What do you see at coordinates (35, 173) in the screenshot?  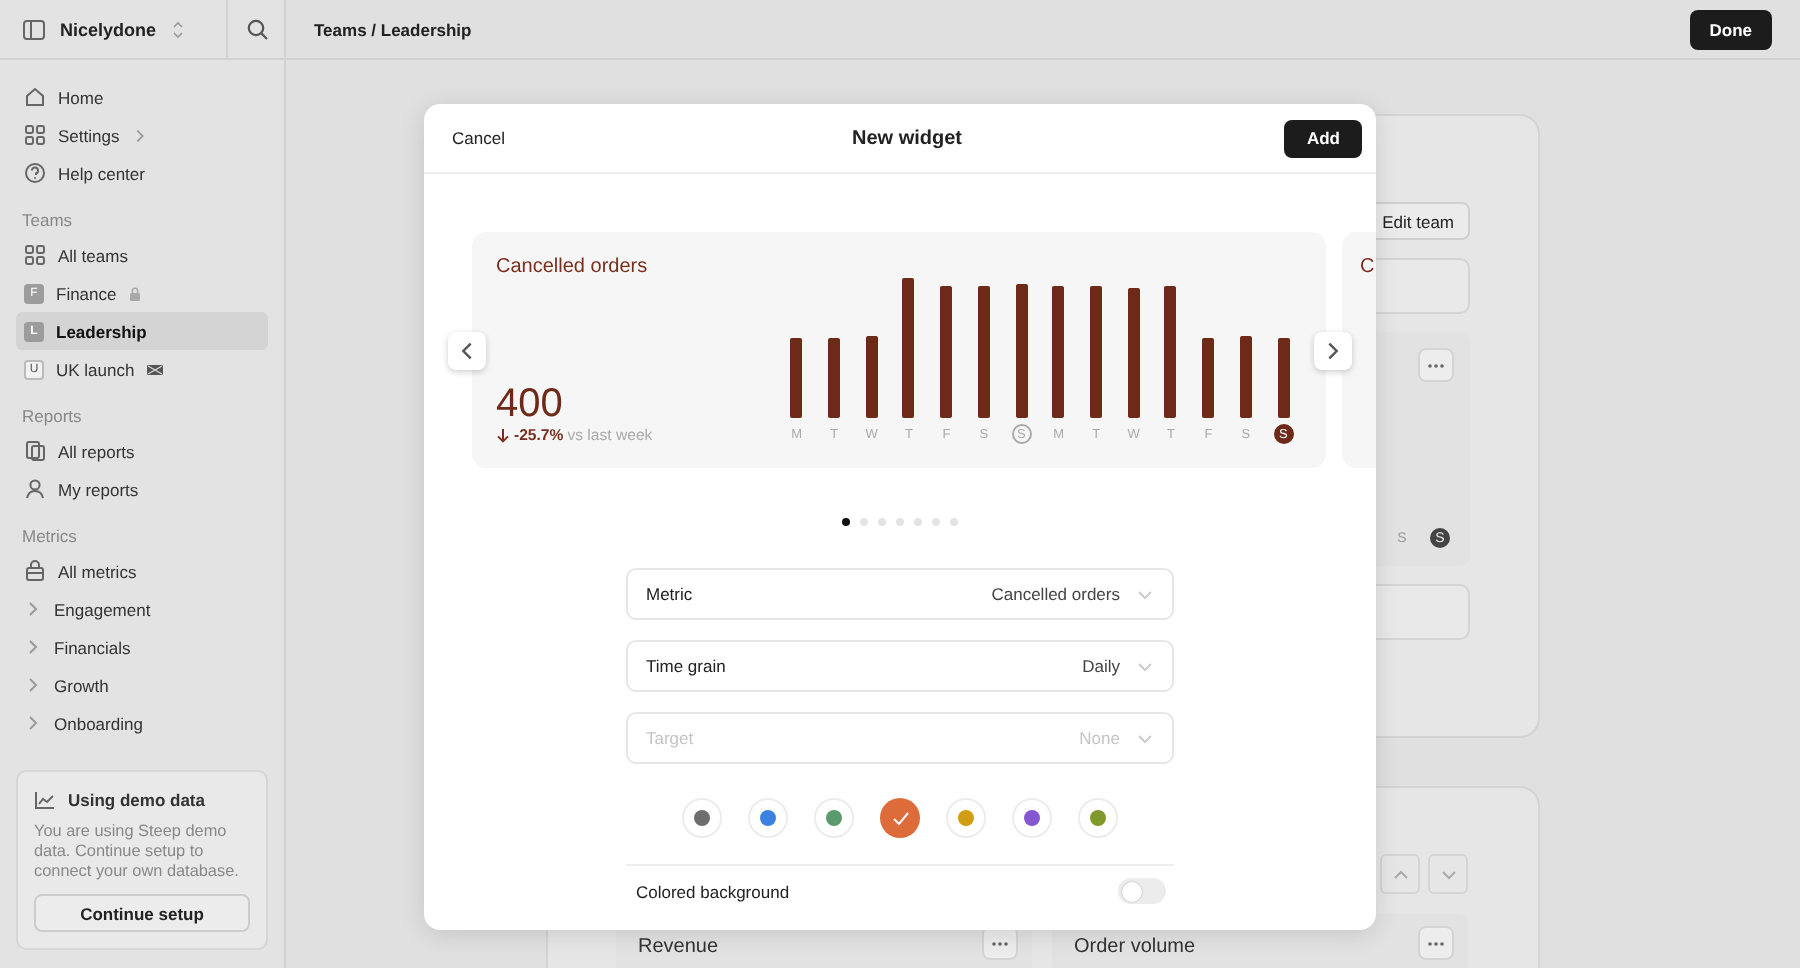 I see `help-icon` at bounding box center [35, 173].